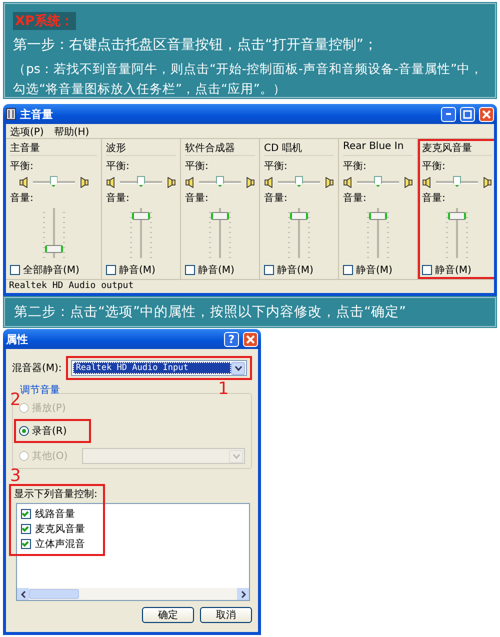 This screenshot has height=637, width=500. I want to click on note-text: （ps：若找不到音量阿牛，则点击“开始-控制面板-声音和音频设备-音量属性”中，勾选“将音量图标放入任务栏”，点击“应用”。）, so click(248, 79).